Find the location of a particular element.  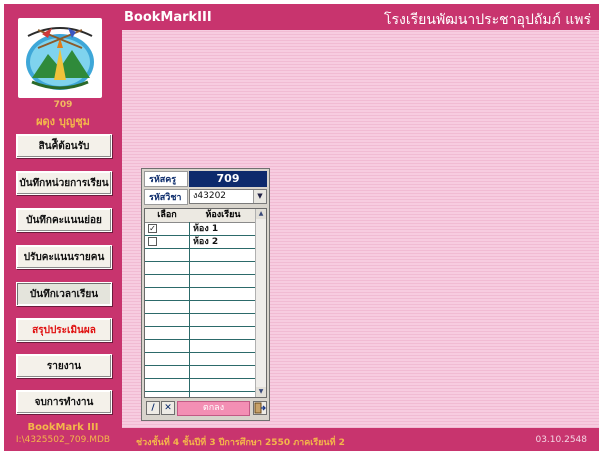

ok-button: ตกลง is located at coordinates (213, 408).